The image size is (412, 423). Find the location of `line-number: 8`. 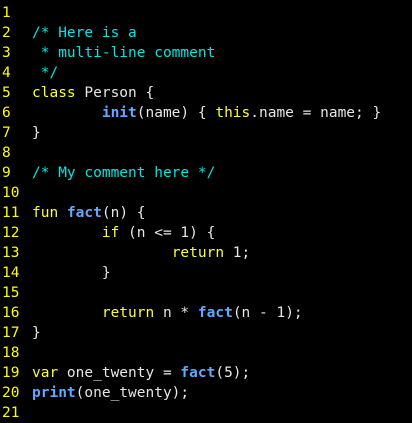

line-number: 8 is located at coordinates (6, 153).